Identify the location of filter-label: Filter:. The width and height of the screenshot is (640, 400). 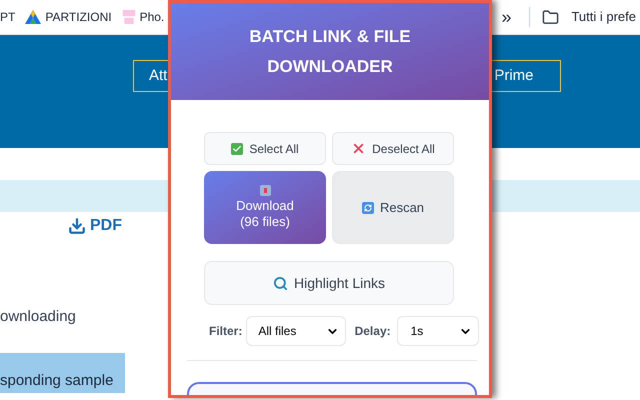
(225, 331).